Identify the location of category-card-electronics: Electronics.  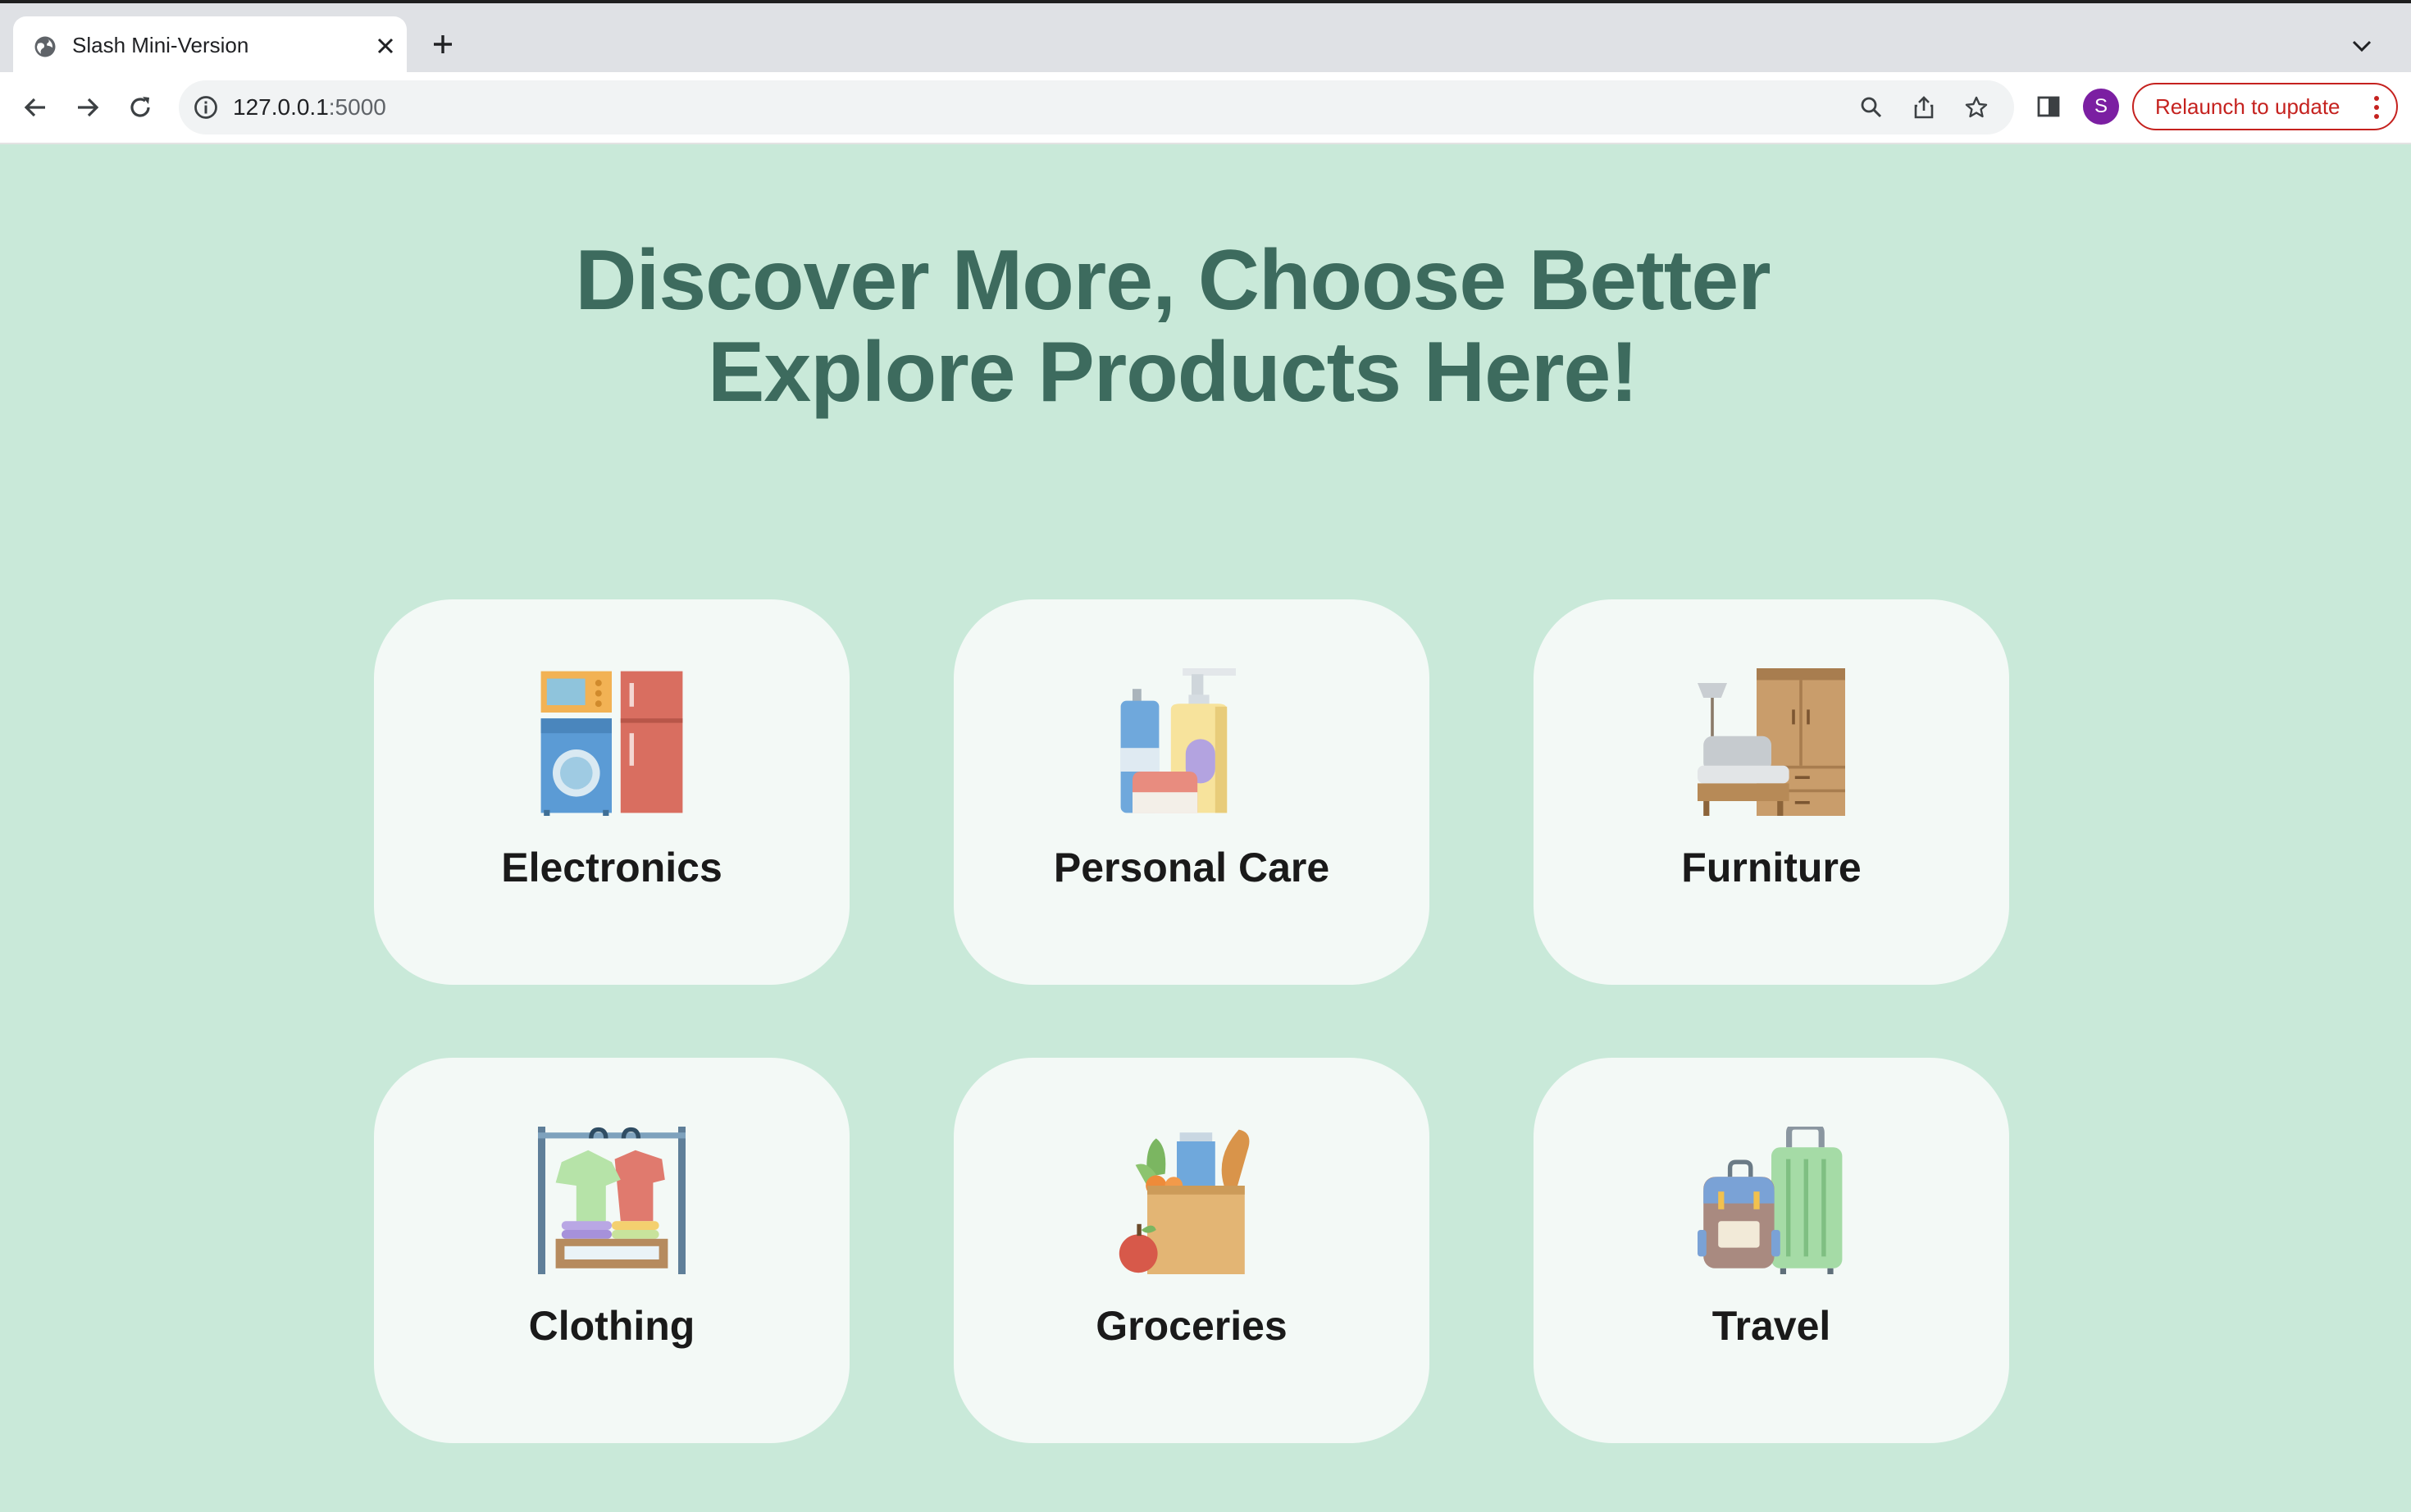
(612, 792).